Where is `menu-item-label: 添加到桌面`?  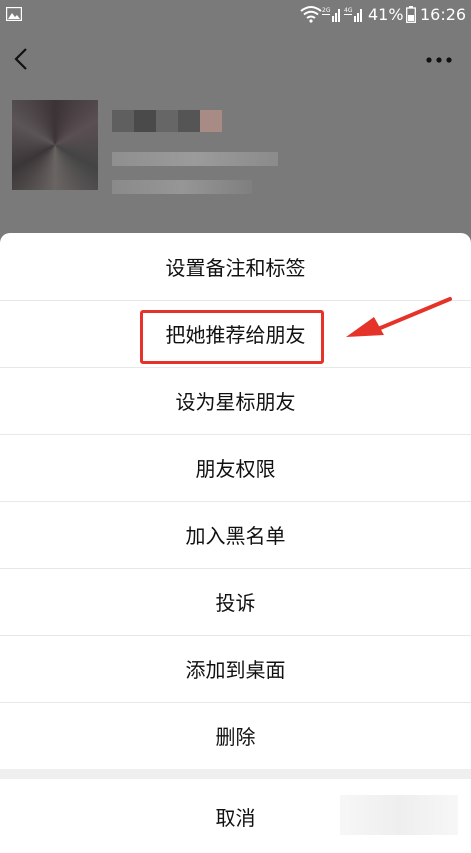 menu-item-label: 添加到桌面 is located at coordinates (235, 670).